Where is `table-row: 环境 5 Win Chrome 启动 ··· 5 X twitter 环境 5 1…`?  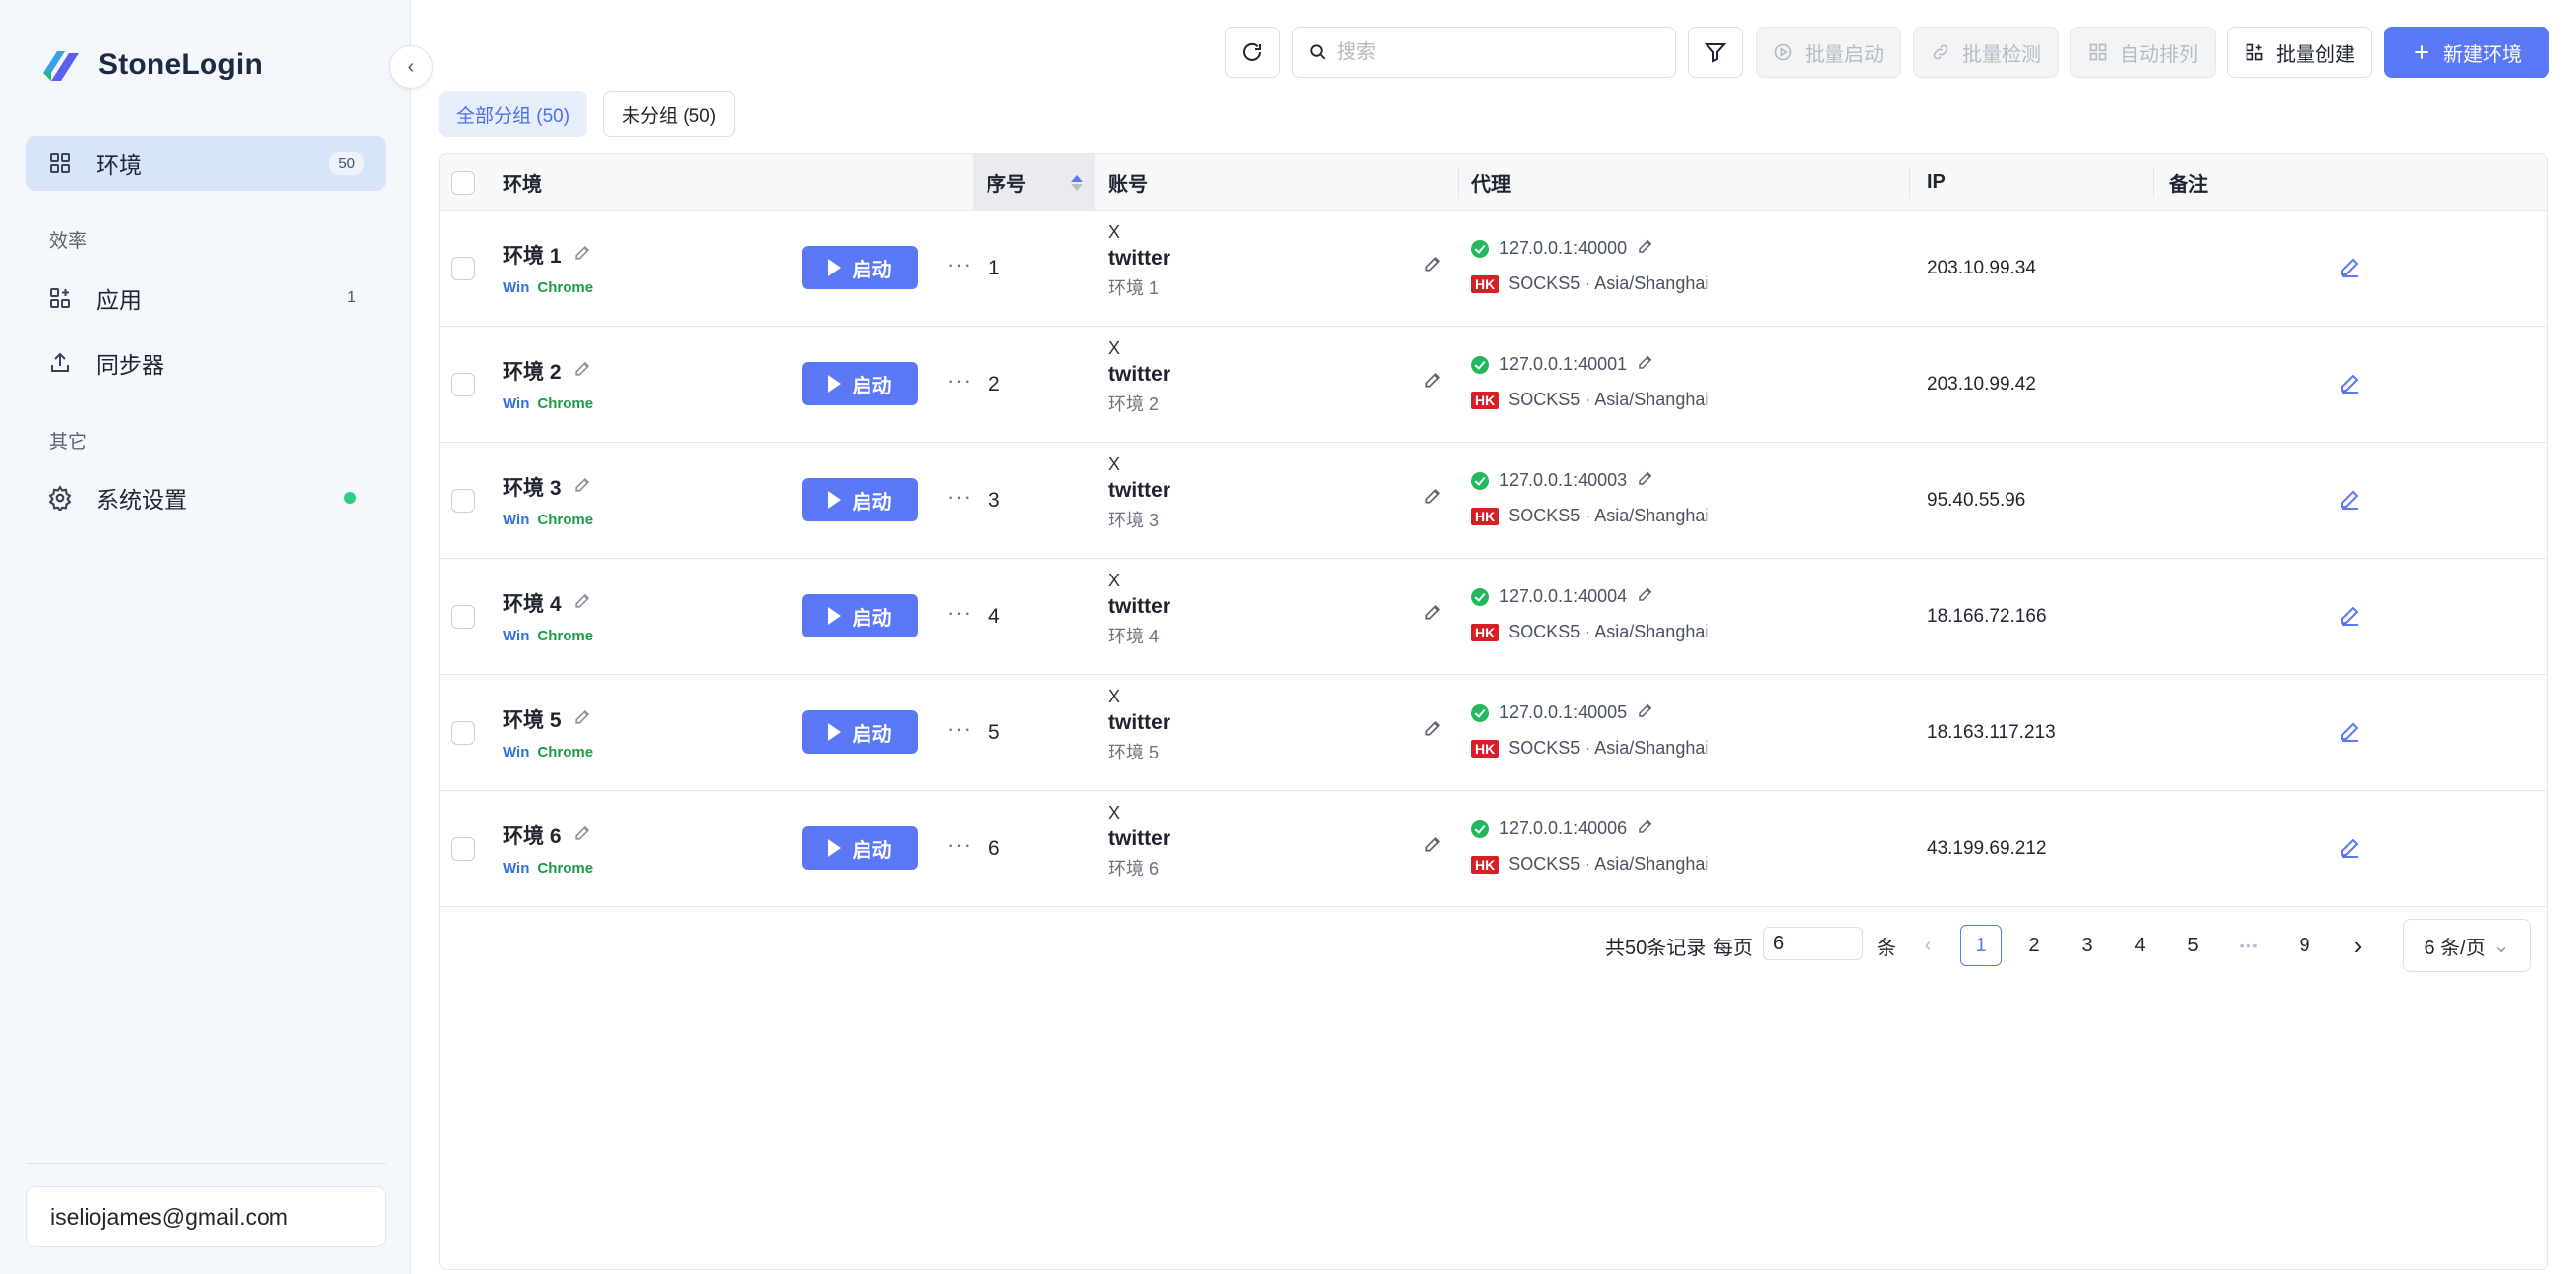 table-row: 环境 5 Win Chrome 启动 ··· 5 X twitter 环境 5 1… is located at coordinates (1494, 733).